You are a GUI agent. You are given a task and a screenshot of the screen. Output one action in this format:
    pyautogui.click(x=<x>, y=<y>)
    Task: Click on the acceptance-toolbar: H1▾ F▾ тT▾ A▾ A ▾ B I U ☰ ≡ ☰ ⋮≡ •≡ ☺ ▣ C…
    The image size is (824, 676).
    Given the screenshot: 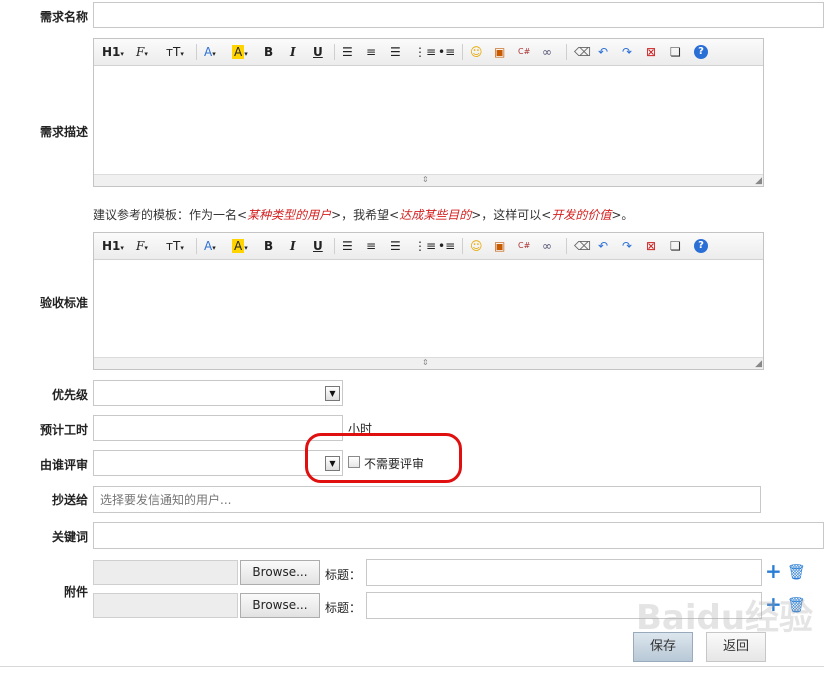 What is the action you would take?
    pyautogui.click(x=428, y=246)
    